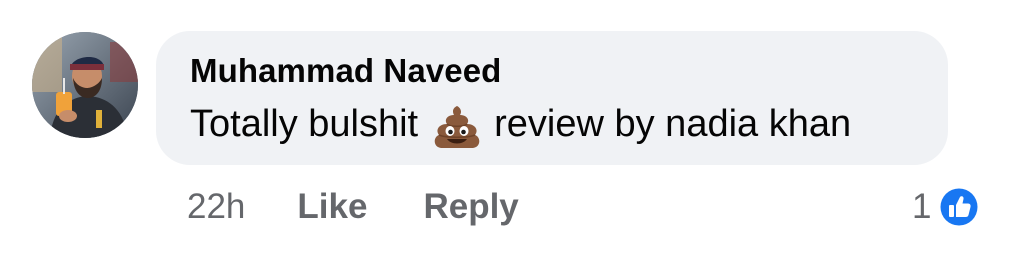 This screenshot has height=257, width=1024. I want to click on reply-button: Reply, so click(470, 207).